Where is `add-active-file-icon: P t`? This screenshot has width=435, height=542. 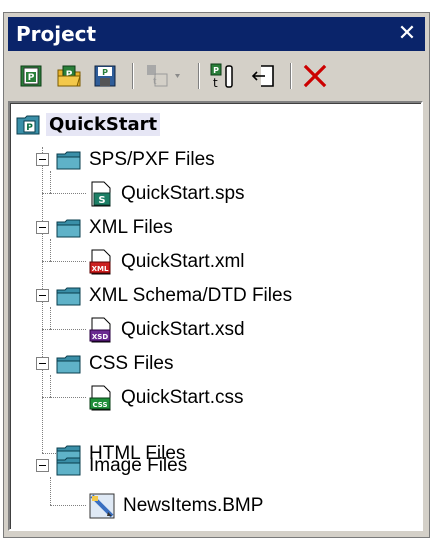
add-active-file-icon: P t is located at coordinates (221, 76).